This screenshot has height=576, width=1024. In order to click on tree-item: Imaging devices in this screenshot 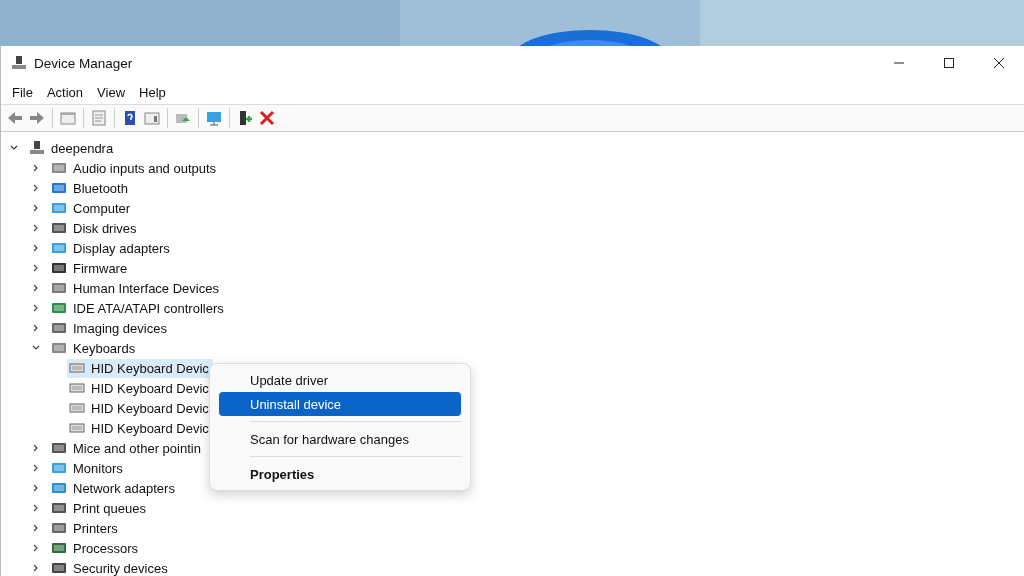, I will do `click(120, 328)`.